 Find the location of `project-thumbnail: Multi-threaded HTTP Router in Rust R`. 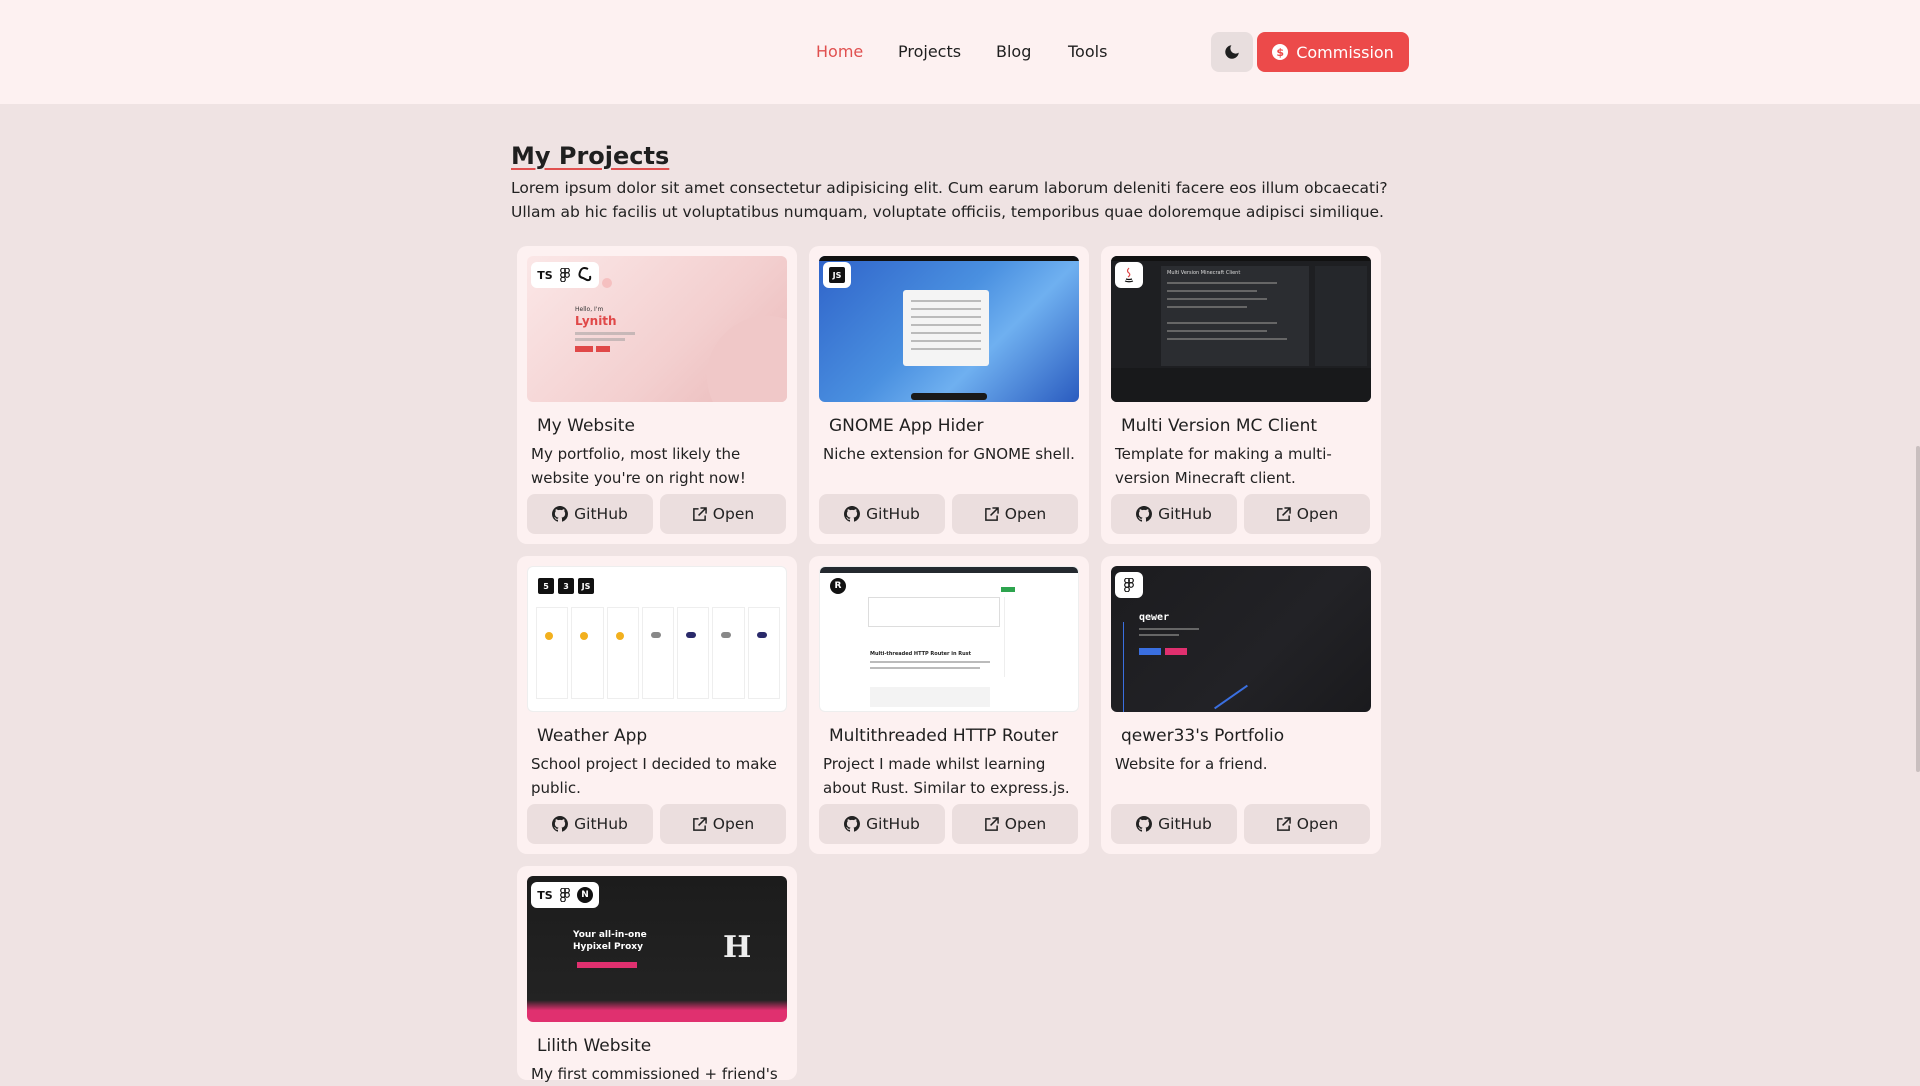

project-thumbnail: Multi-threaded HTTP Router in Rust R is located at coordinates (949, 639).